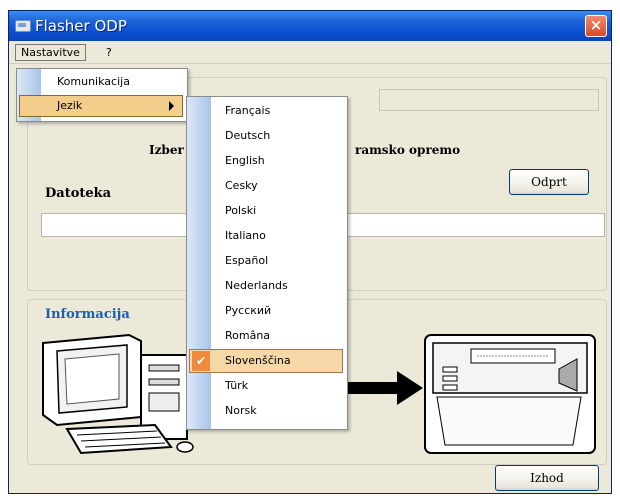  Describe the element at coordinates (258, 360) in the screenshot. I see `language-item-label: Slovenščina` at that location.